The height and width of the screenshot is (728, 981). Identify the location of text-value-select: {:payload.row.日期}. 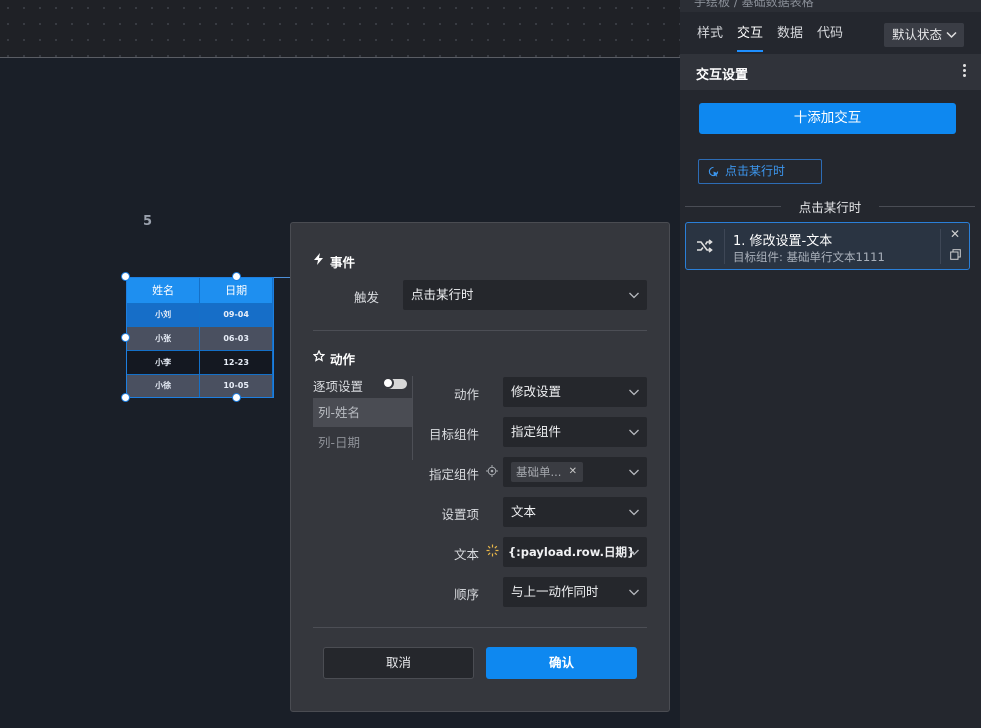
(575, 552).